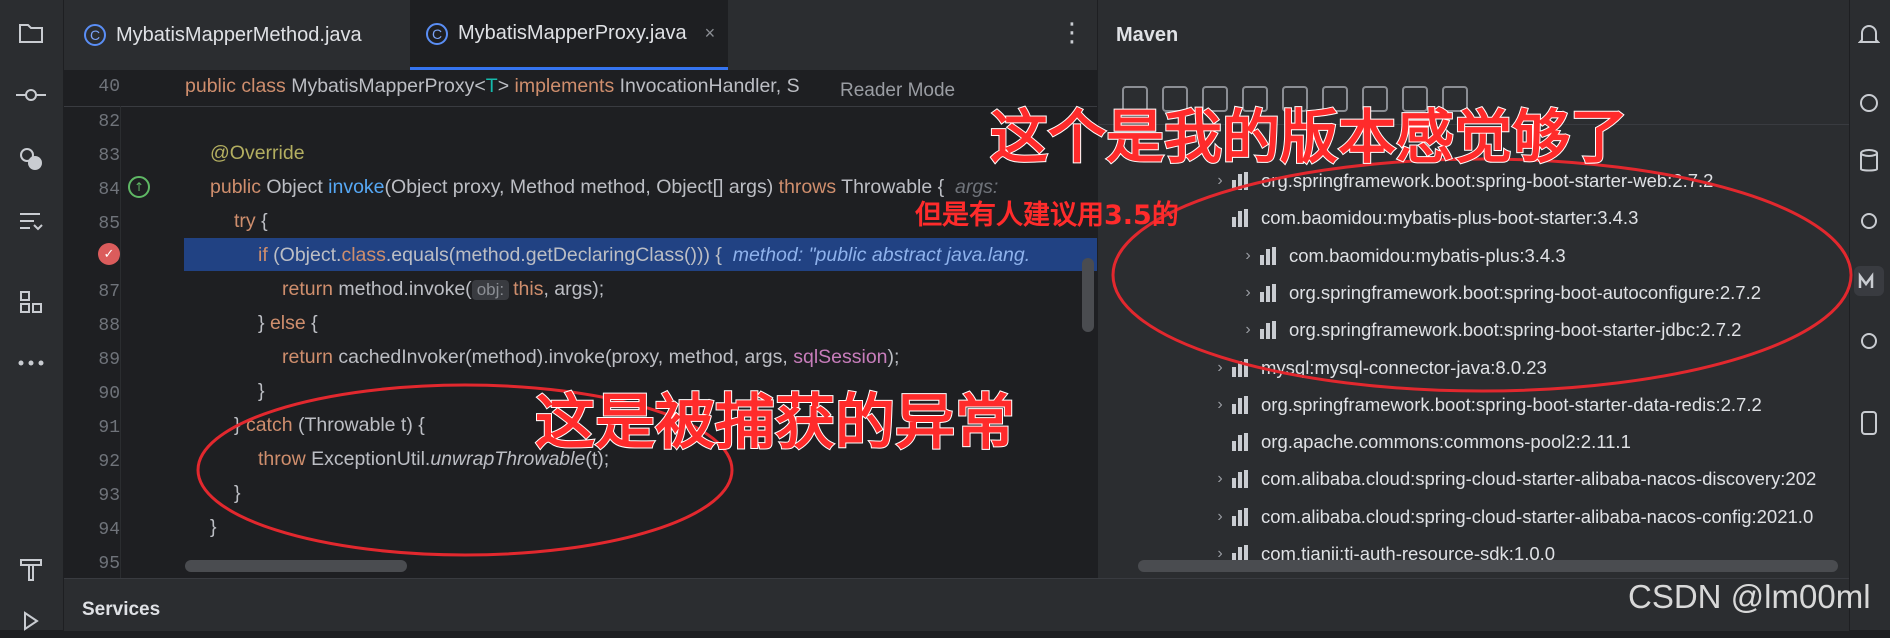  What do you see at coordinates (1749, 596) in the screenshot?
I see `csdn-watermark: CSDN @lm00ml` at bounding box center [1749, 596].